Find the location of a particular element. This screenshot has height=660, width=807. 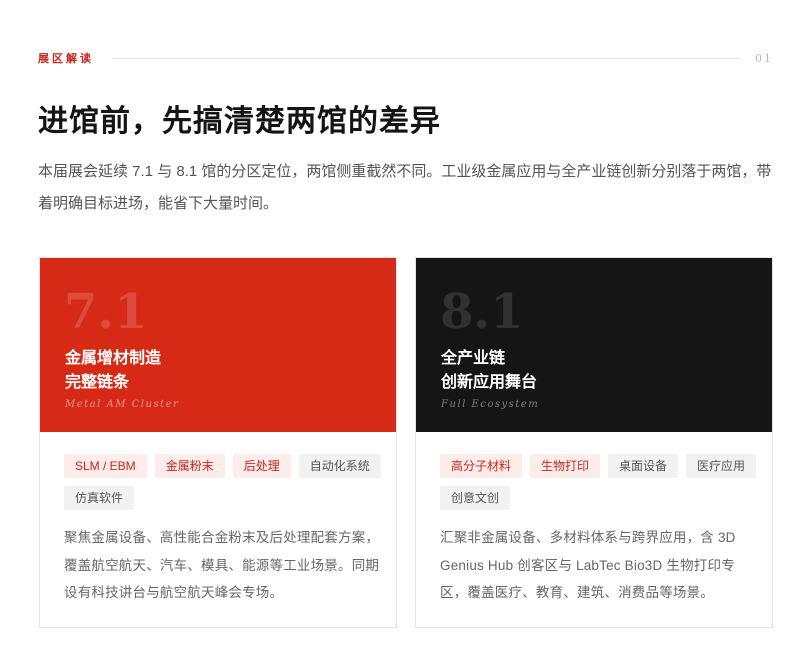

section-number: 01 is located at coordinates (764, 58).